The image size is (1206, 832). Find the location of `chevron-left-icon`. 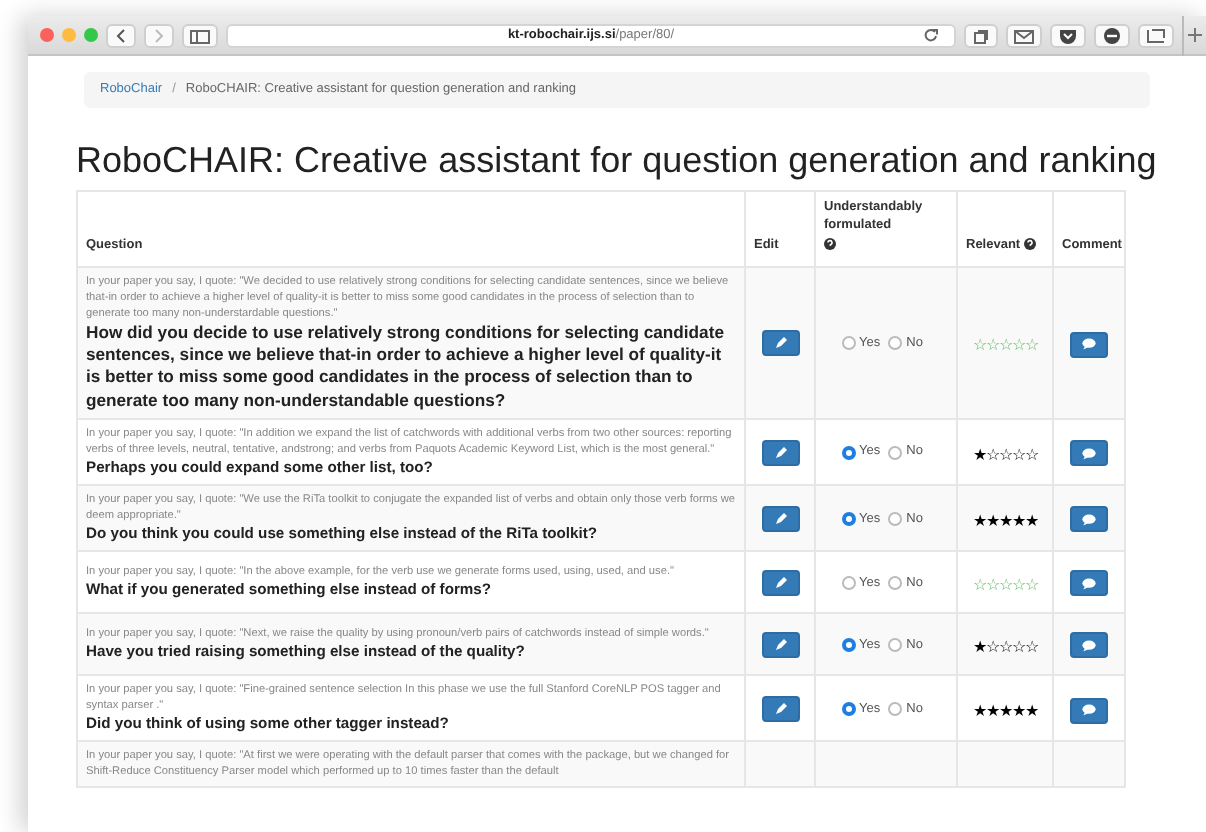

chevron-left-icon is located at coordinates (121, 35).